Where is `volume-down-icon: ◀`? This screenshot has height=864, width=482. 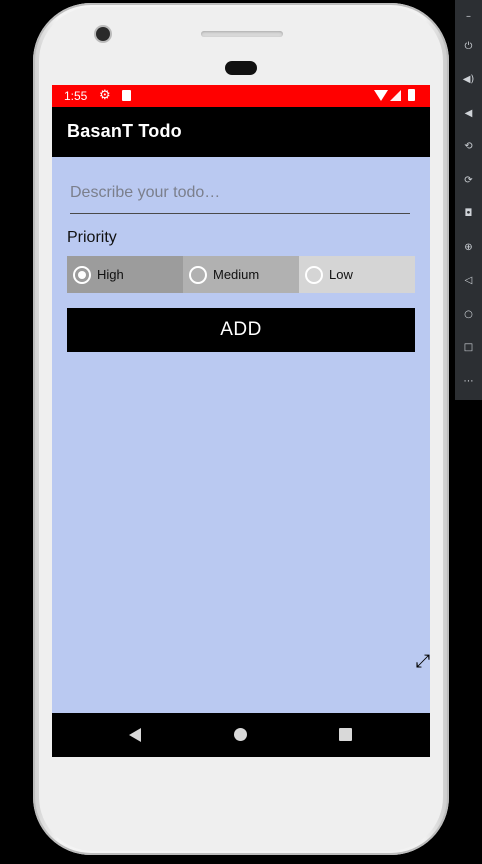 volume-down-icon: ◀ is located at coordinates (468, 114).